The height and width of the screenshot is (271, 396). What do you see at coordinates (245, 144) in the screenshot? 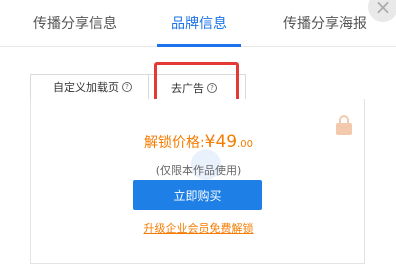
I see `price-decimal: .00` at bounding box center [245, 144].